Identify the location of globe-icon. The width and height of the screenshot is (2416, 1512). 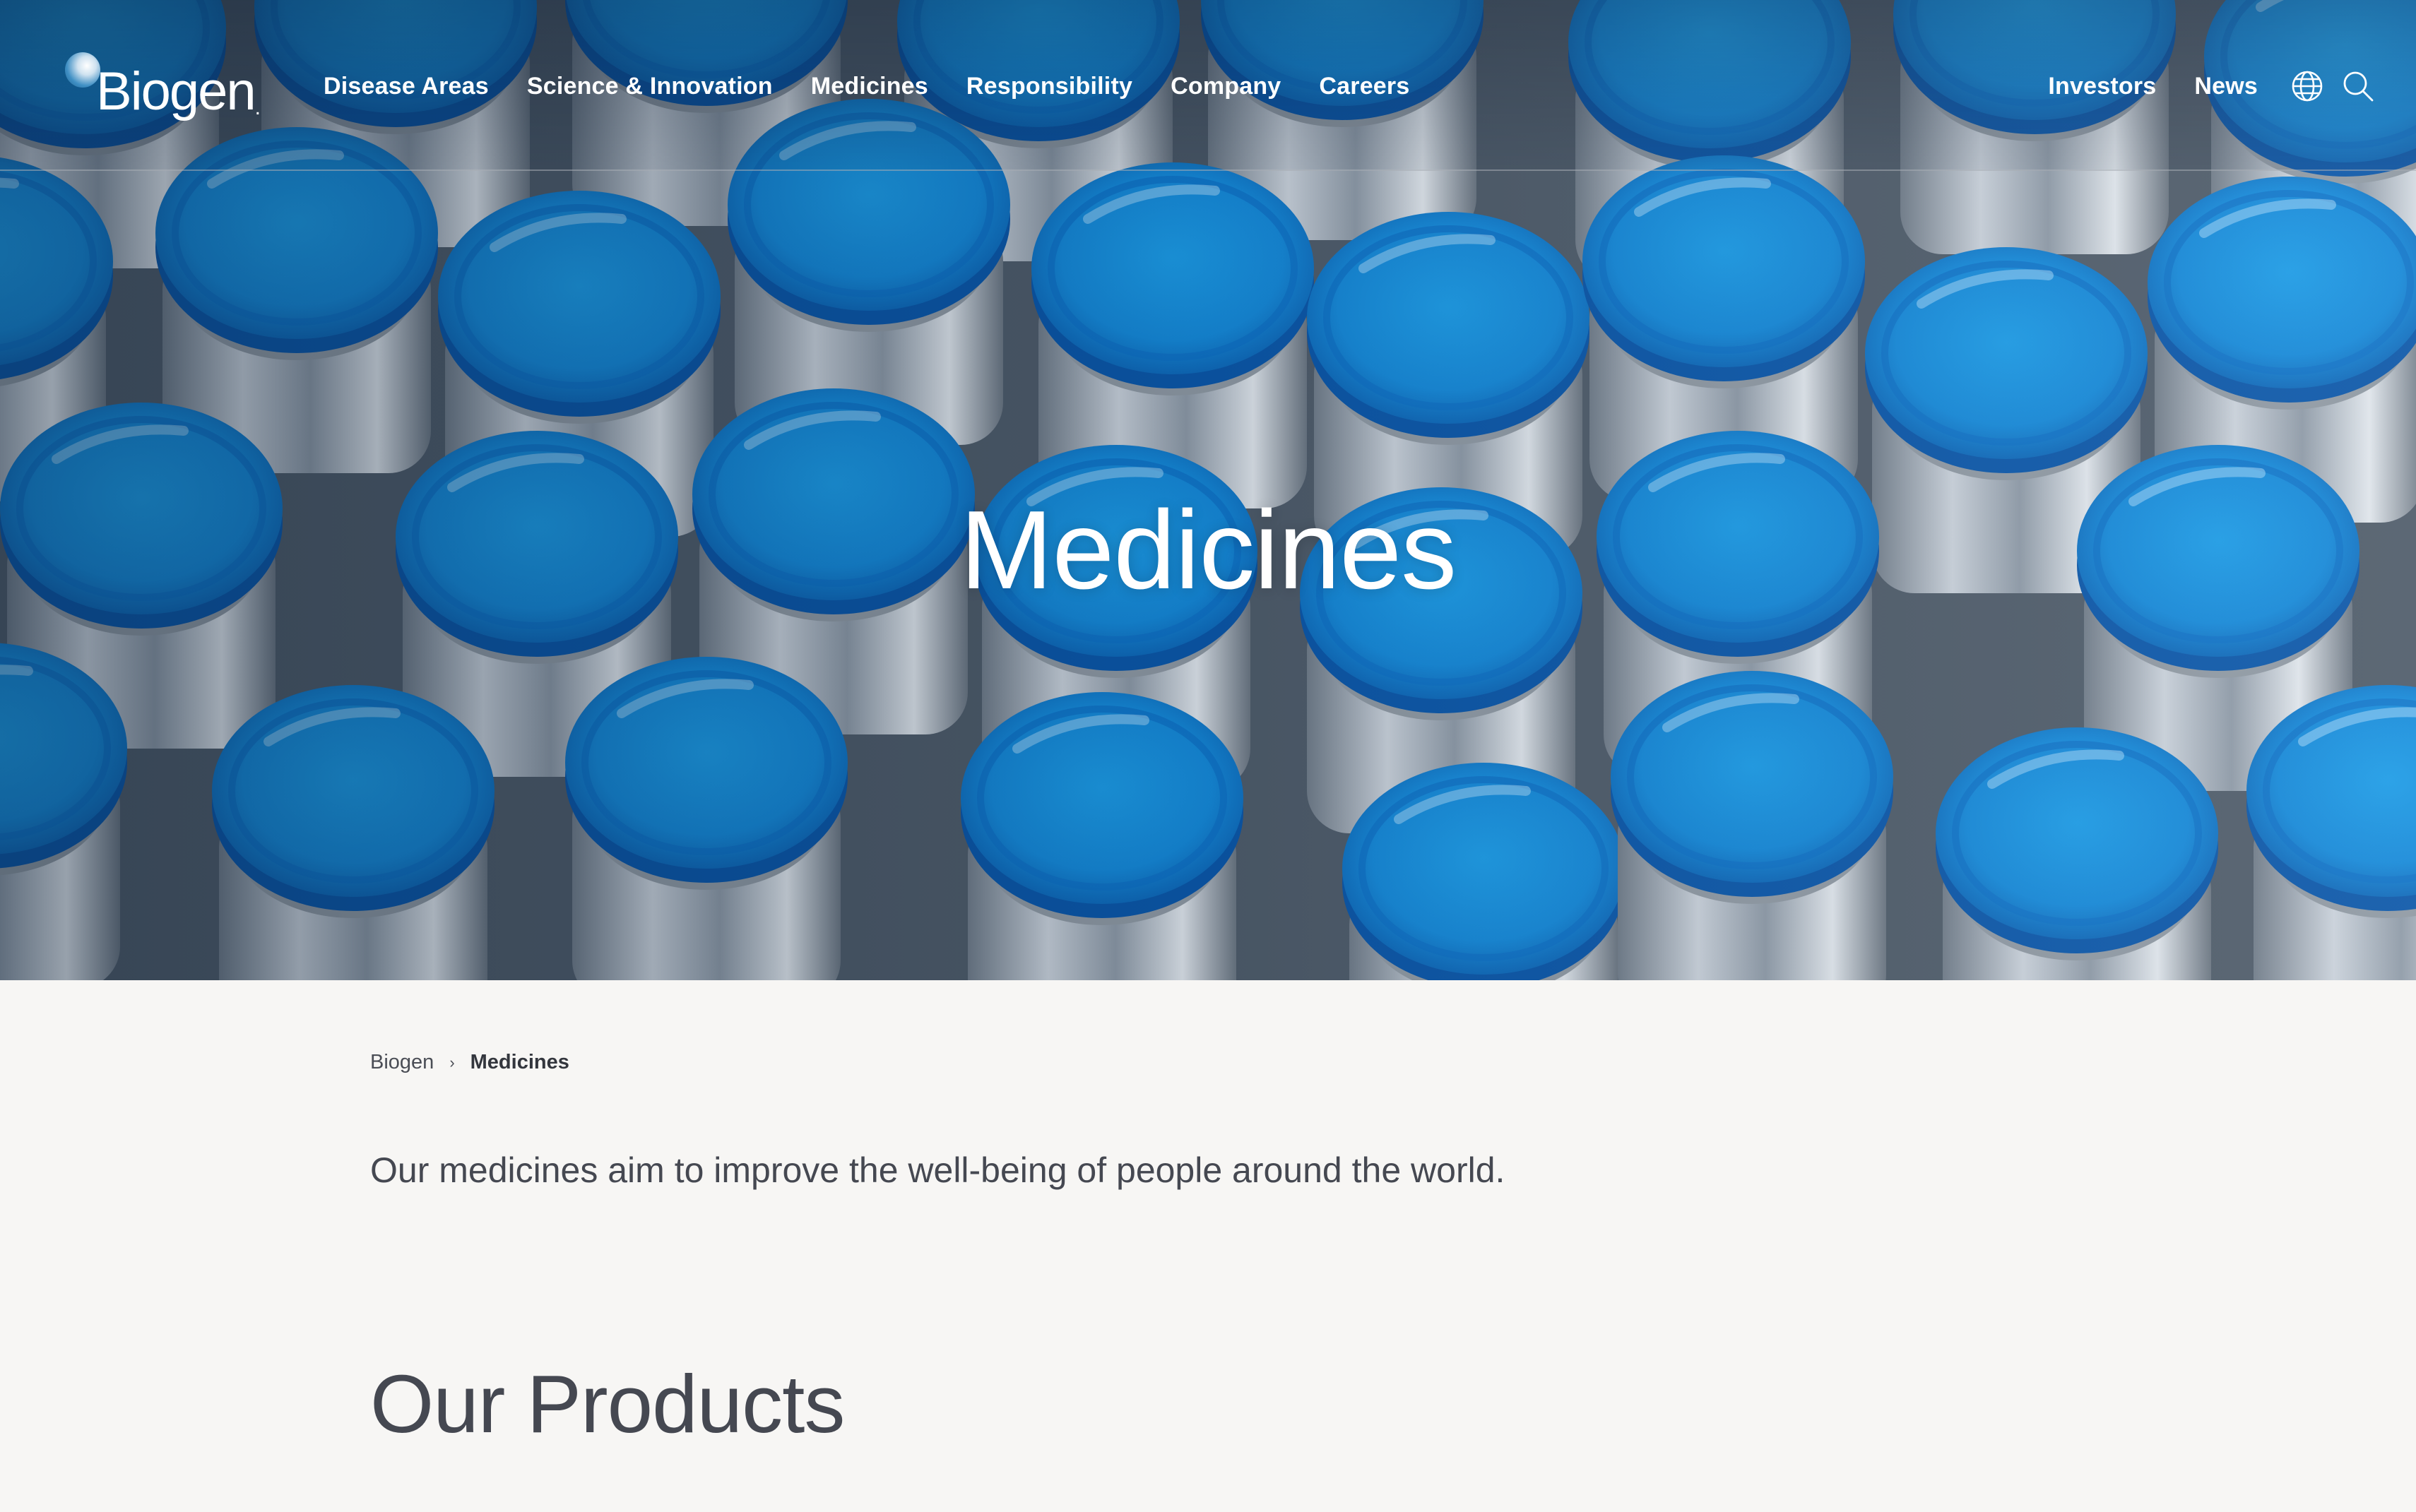
(2307, 86).